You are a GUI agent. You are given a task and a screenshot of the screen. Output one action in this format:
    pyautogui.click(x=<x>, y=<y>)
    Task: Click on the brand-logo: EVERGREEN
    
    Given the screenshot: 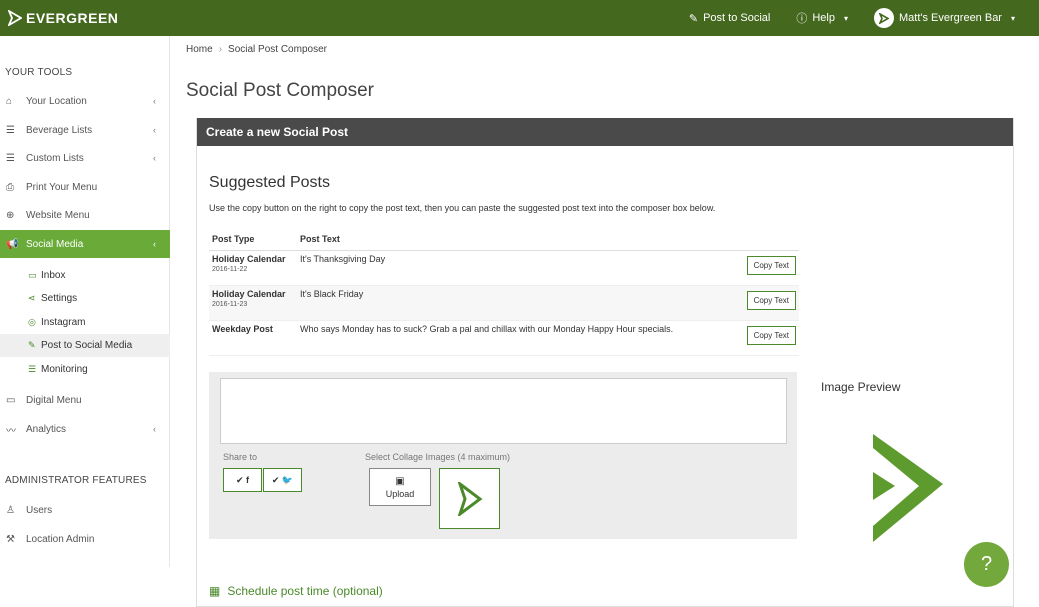 What is the action you would take?
    pyautogui.click(x=63, y=18)
    